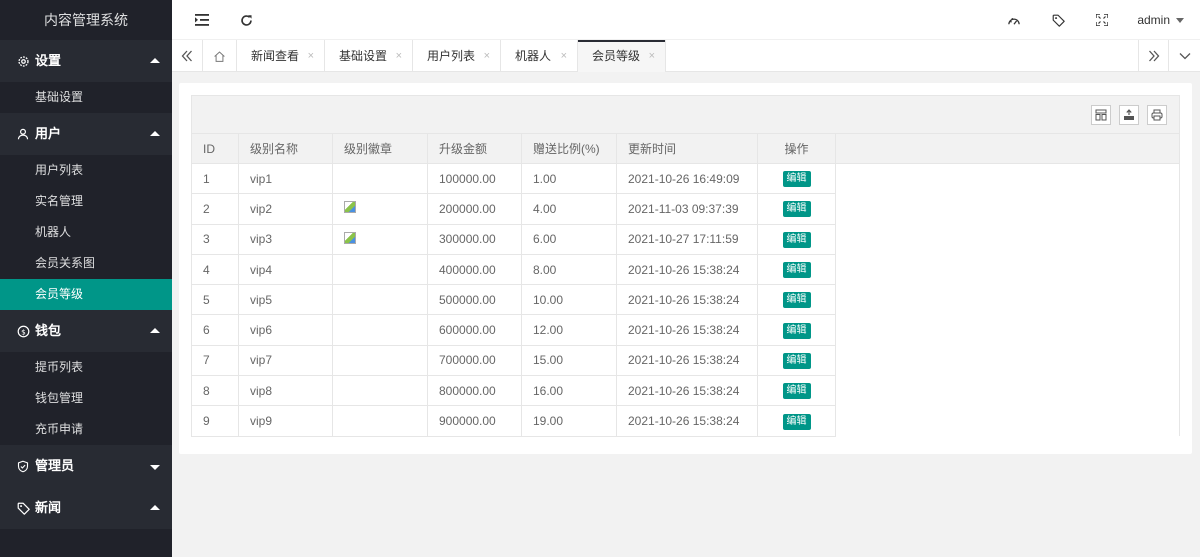 The height and width of the screenshot is (557, 1200). What do you see at coordinates (23, 331) in the screenshot?
I see `coin-icon: $` at bounding box center [23, 331].